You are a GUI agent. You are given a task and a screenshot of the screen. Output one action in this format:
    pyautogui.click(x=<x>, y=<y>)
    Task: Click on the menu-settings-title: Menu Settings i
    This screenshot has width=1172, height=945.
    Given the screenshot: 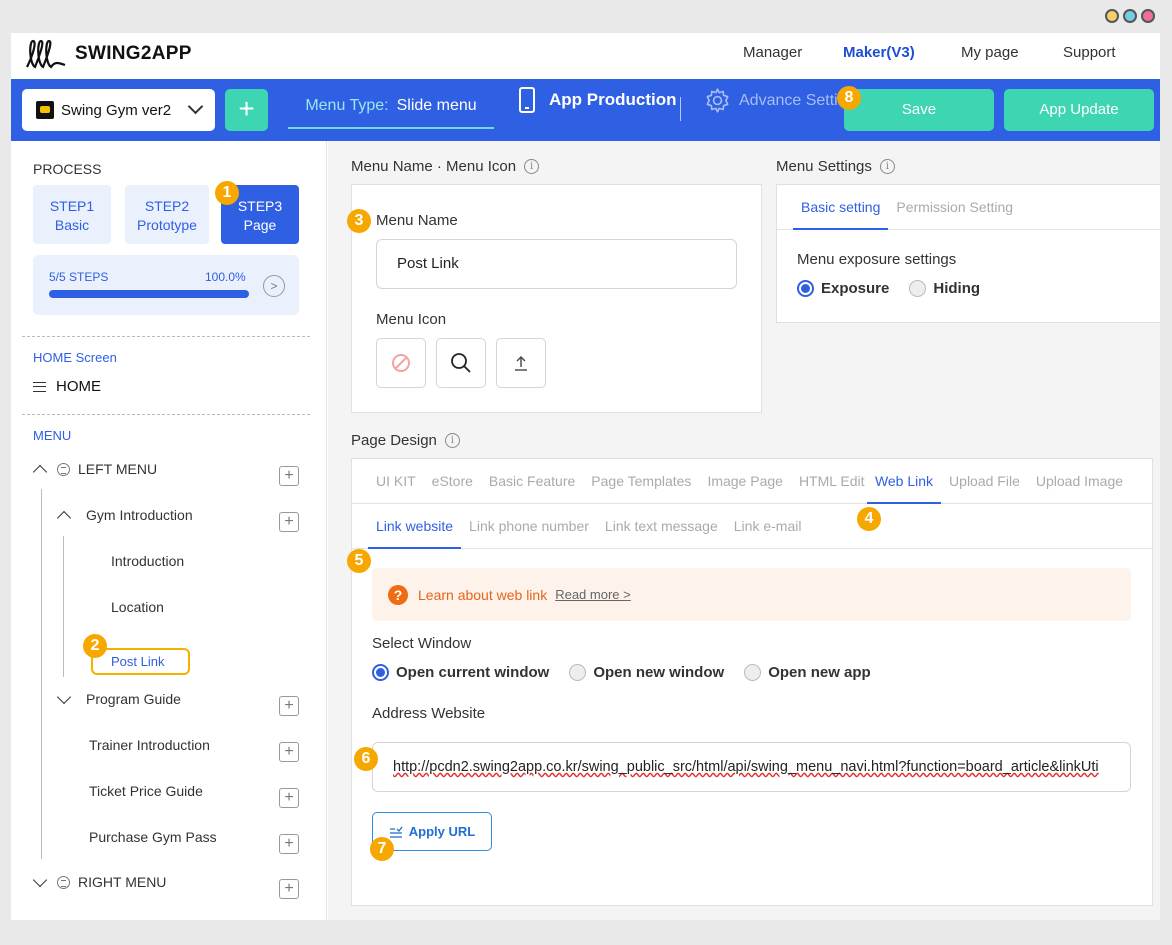 What is the action you would take?
    pyautogui.click(x=835, y=166)
    